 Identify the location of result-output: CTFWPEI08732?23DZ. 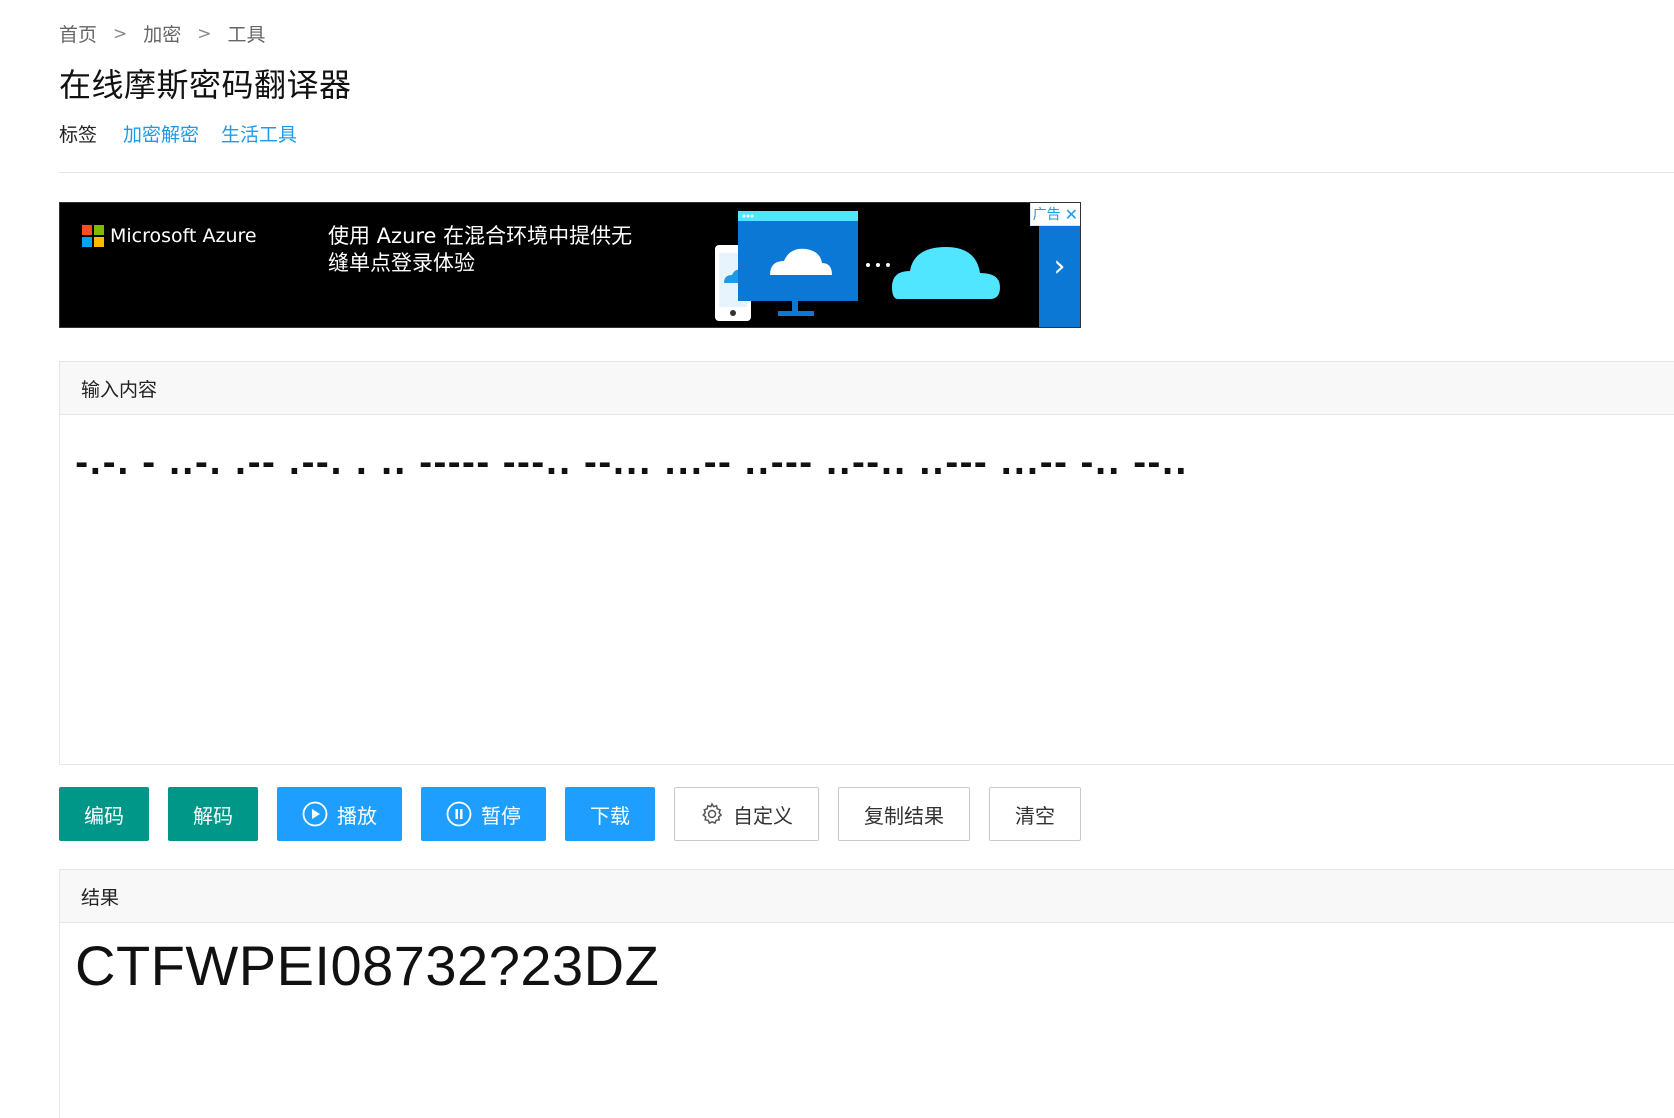
(367, 965).